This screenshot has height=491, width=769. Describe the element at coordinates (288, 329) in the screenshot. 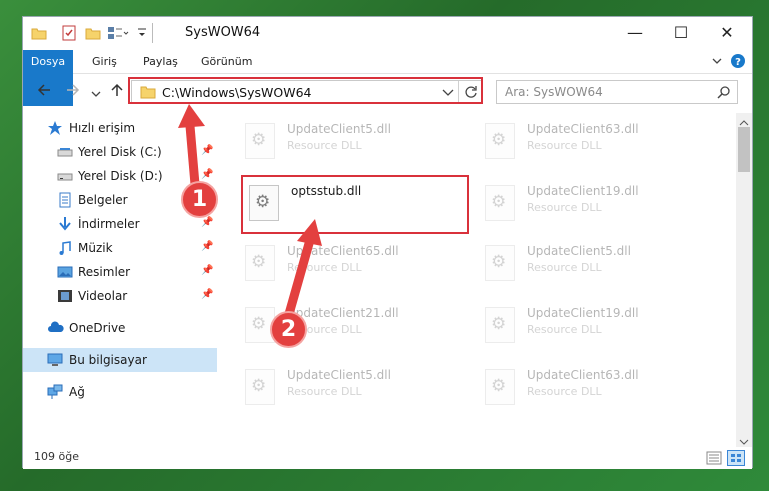

I see `step-badge-2: 2` at that location.